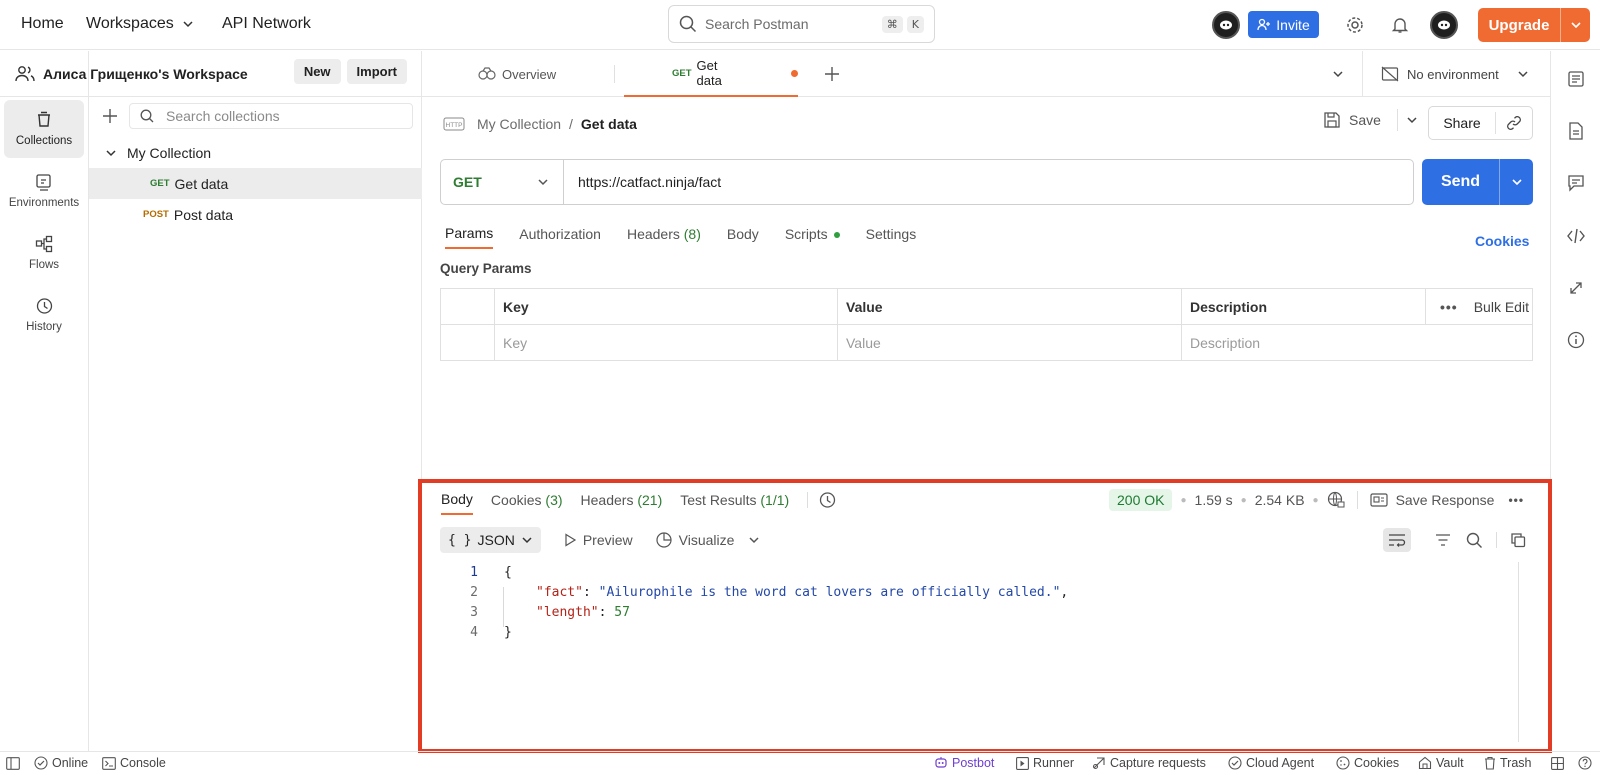 This screenshot has height=775, width=1600. What do you see at coordinates (1460, 182) in the screenshot?
I see `send-button: Send` at bounding box center [1460, 182].